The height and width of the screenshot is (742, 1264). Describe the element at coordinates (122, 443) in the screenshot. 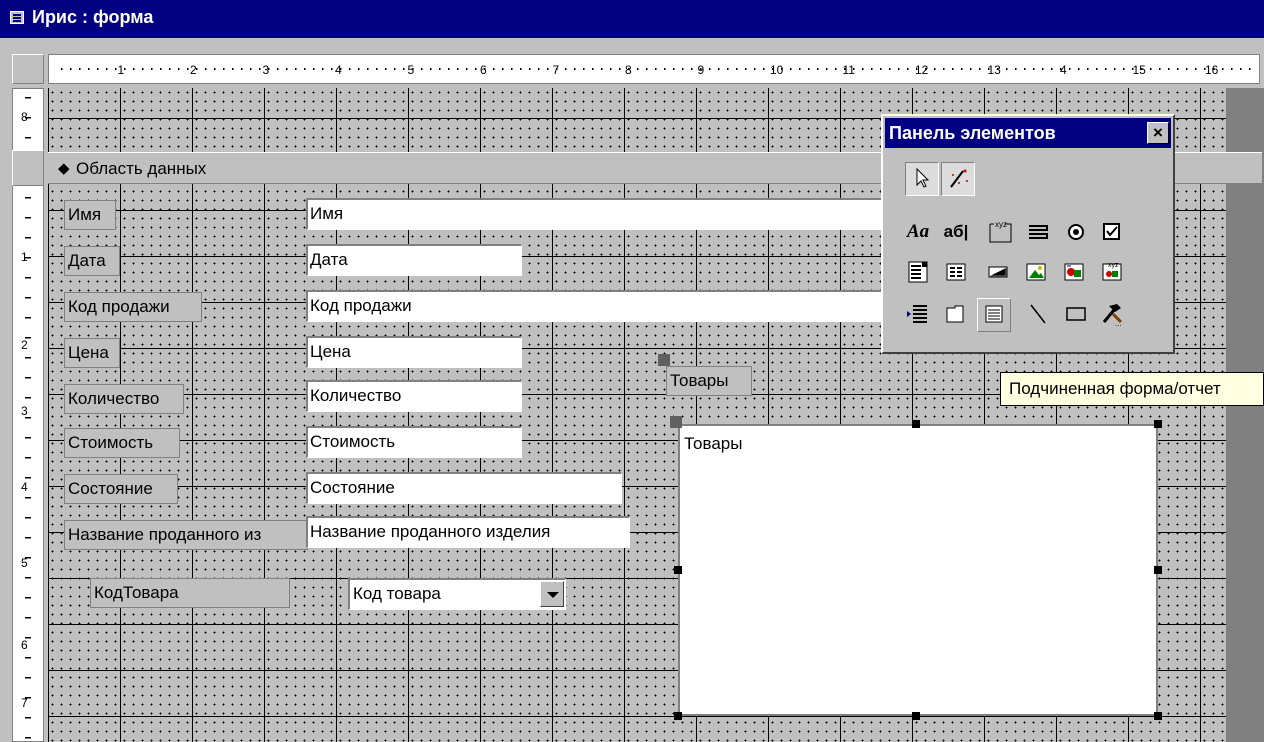

I see `label-cost: Стоимость` at that location.